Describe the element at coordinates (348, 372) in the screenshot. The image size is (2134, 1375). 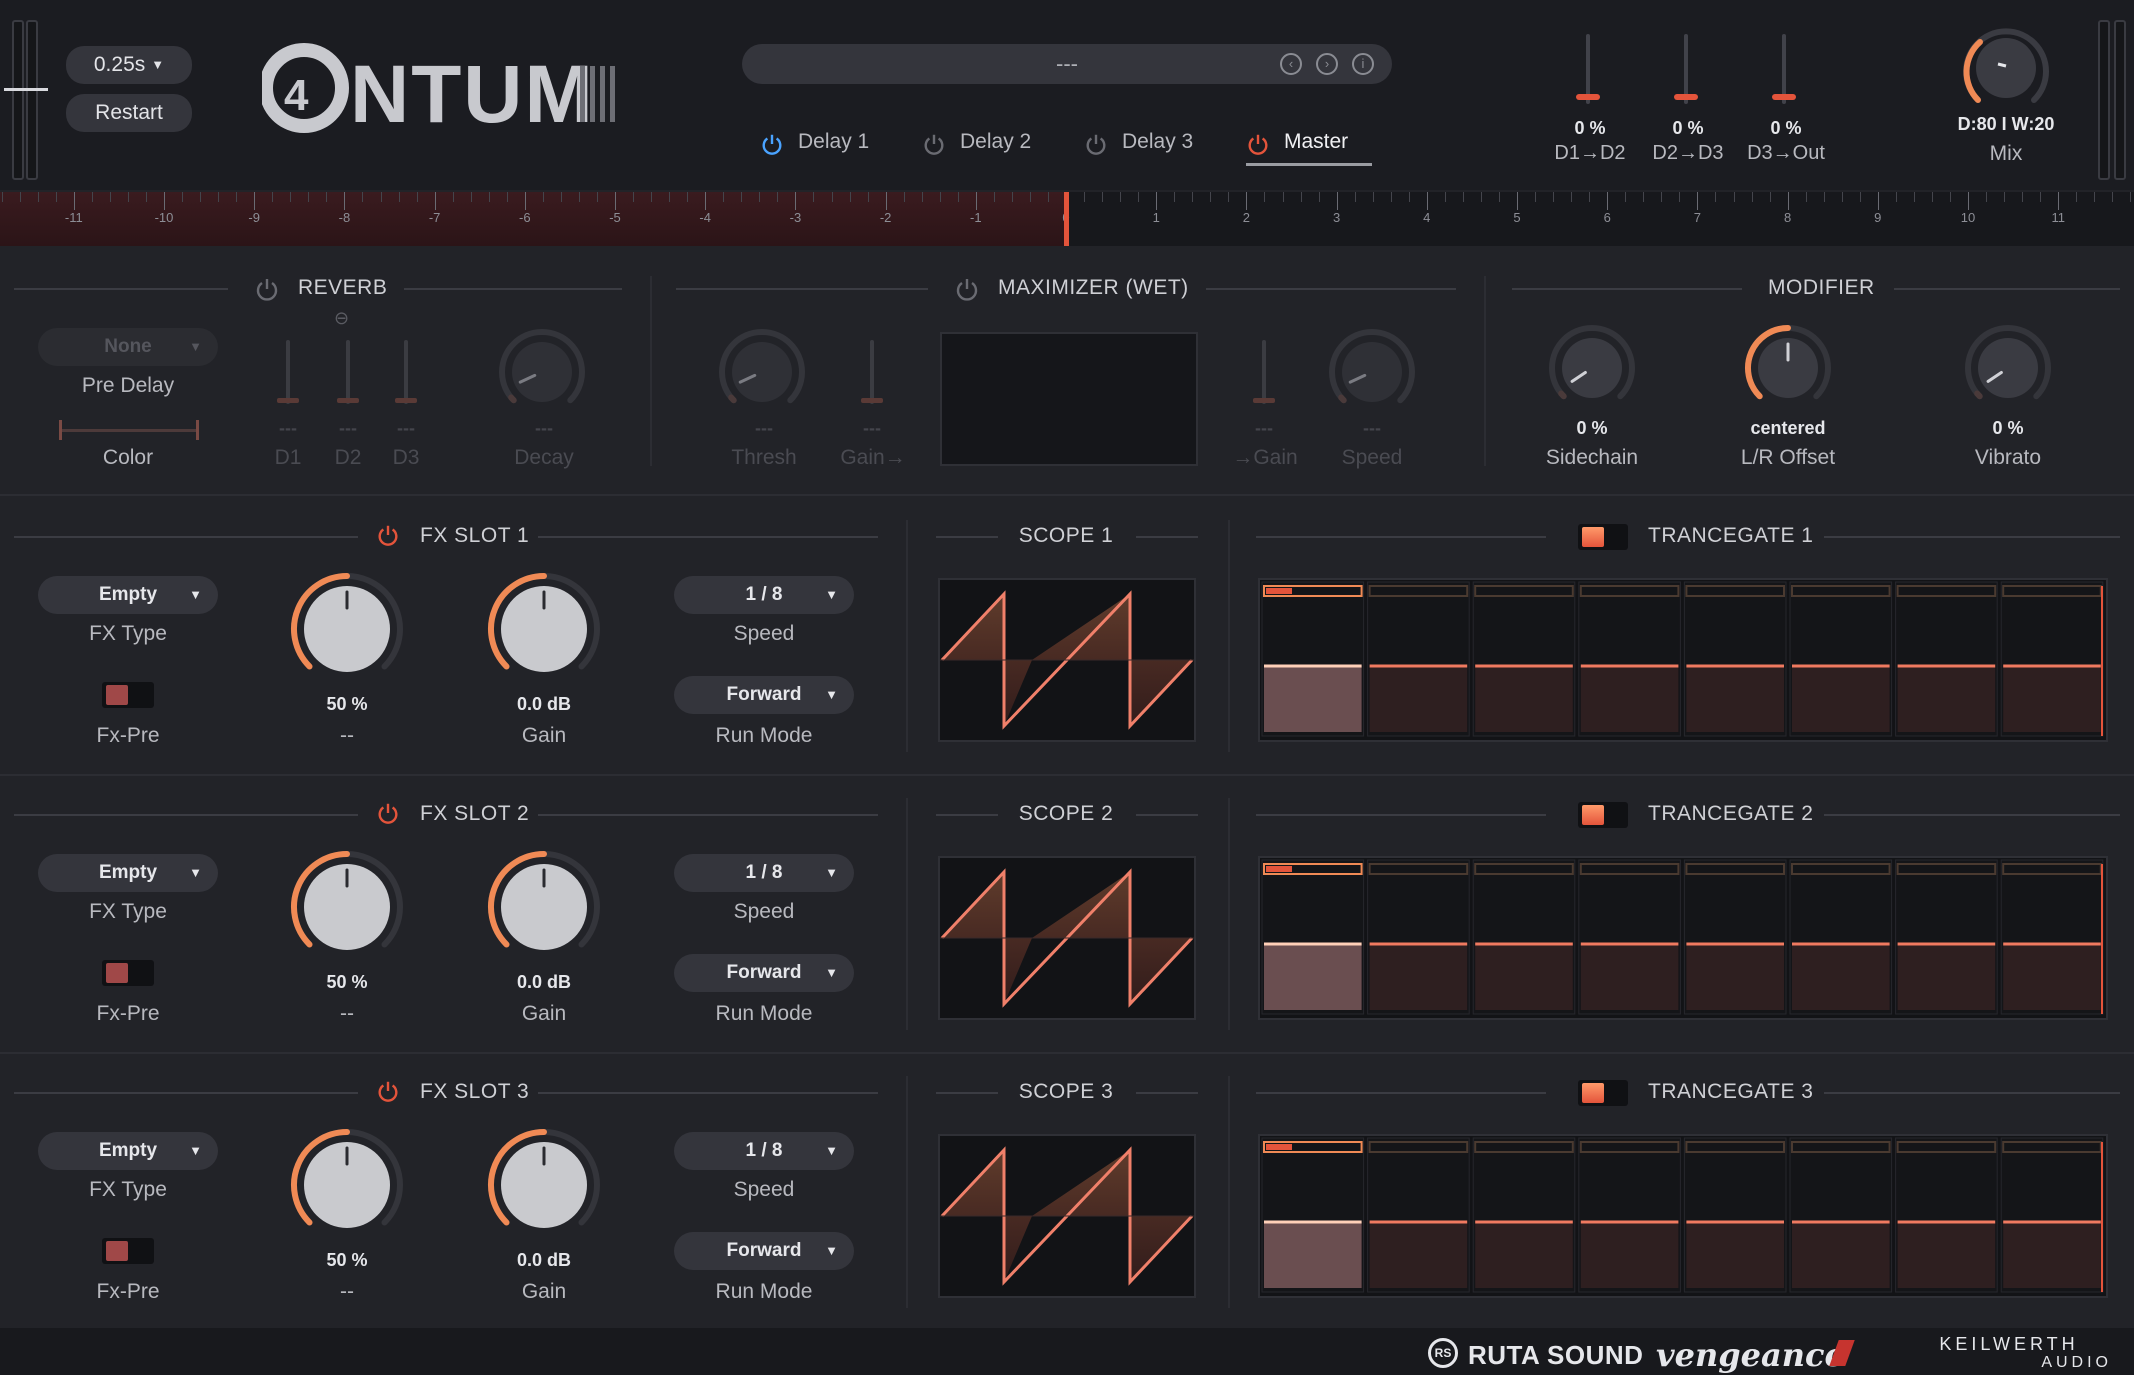
I see `reverb-d2-fader` at that location.